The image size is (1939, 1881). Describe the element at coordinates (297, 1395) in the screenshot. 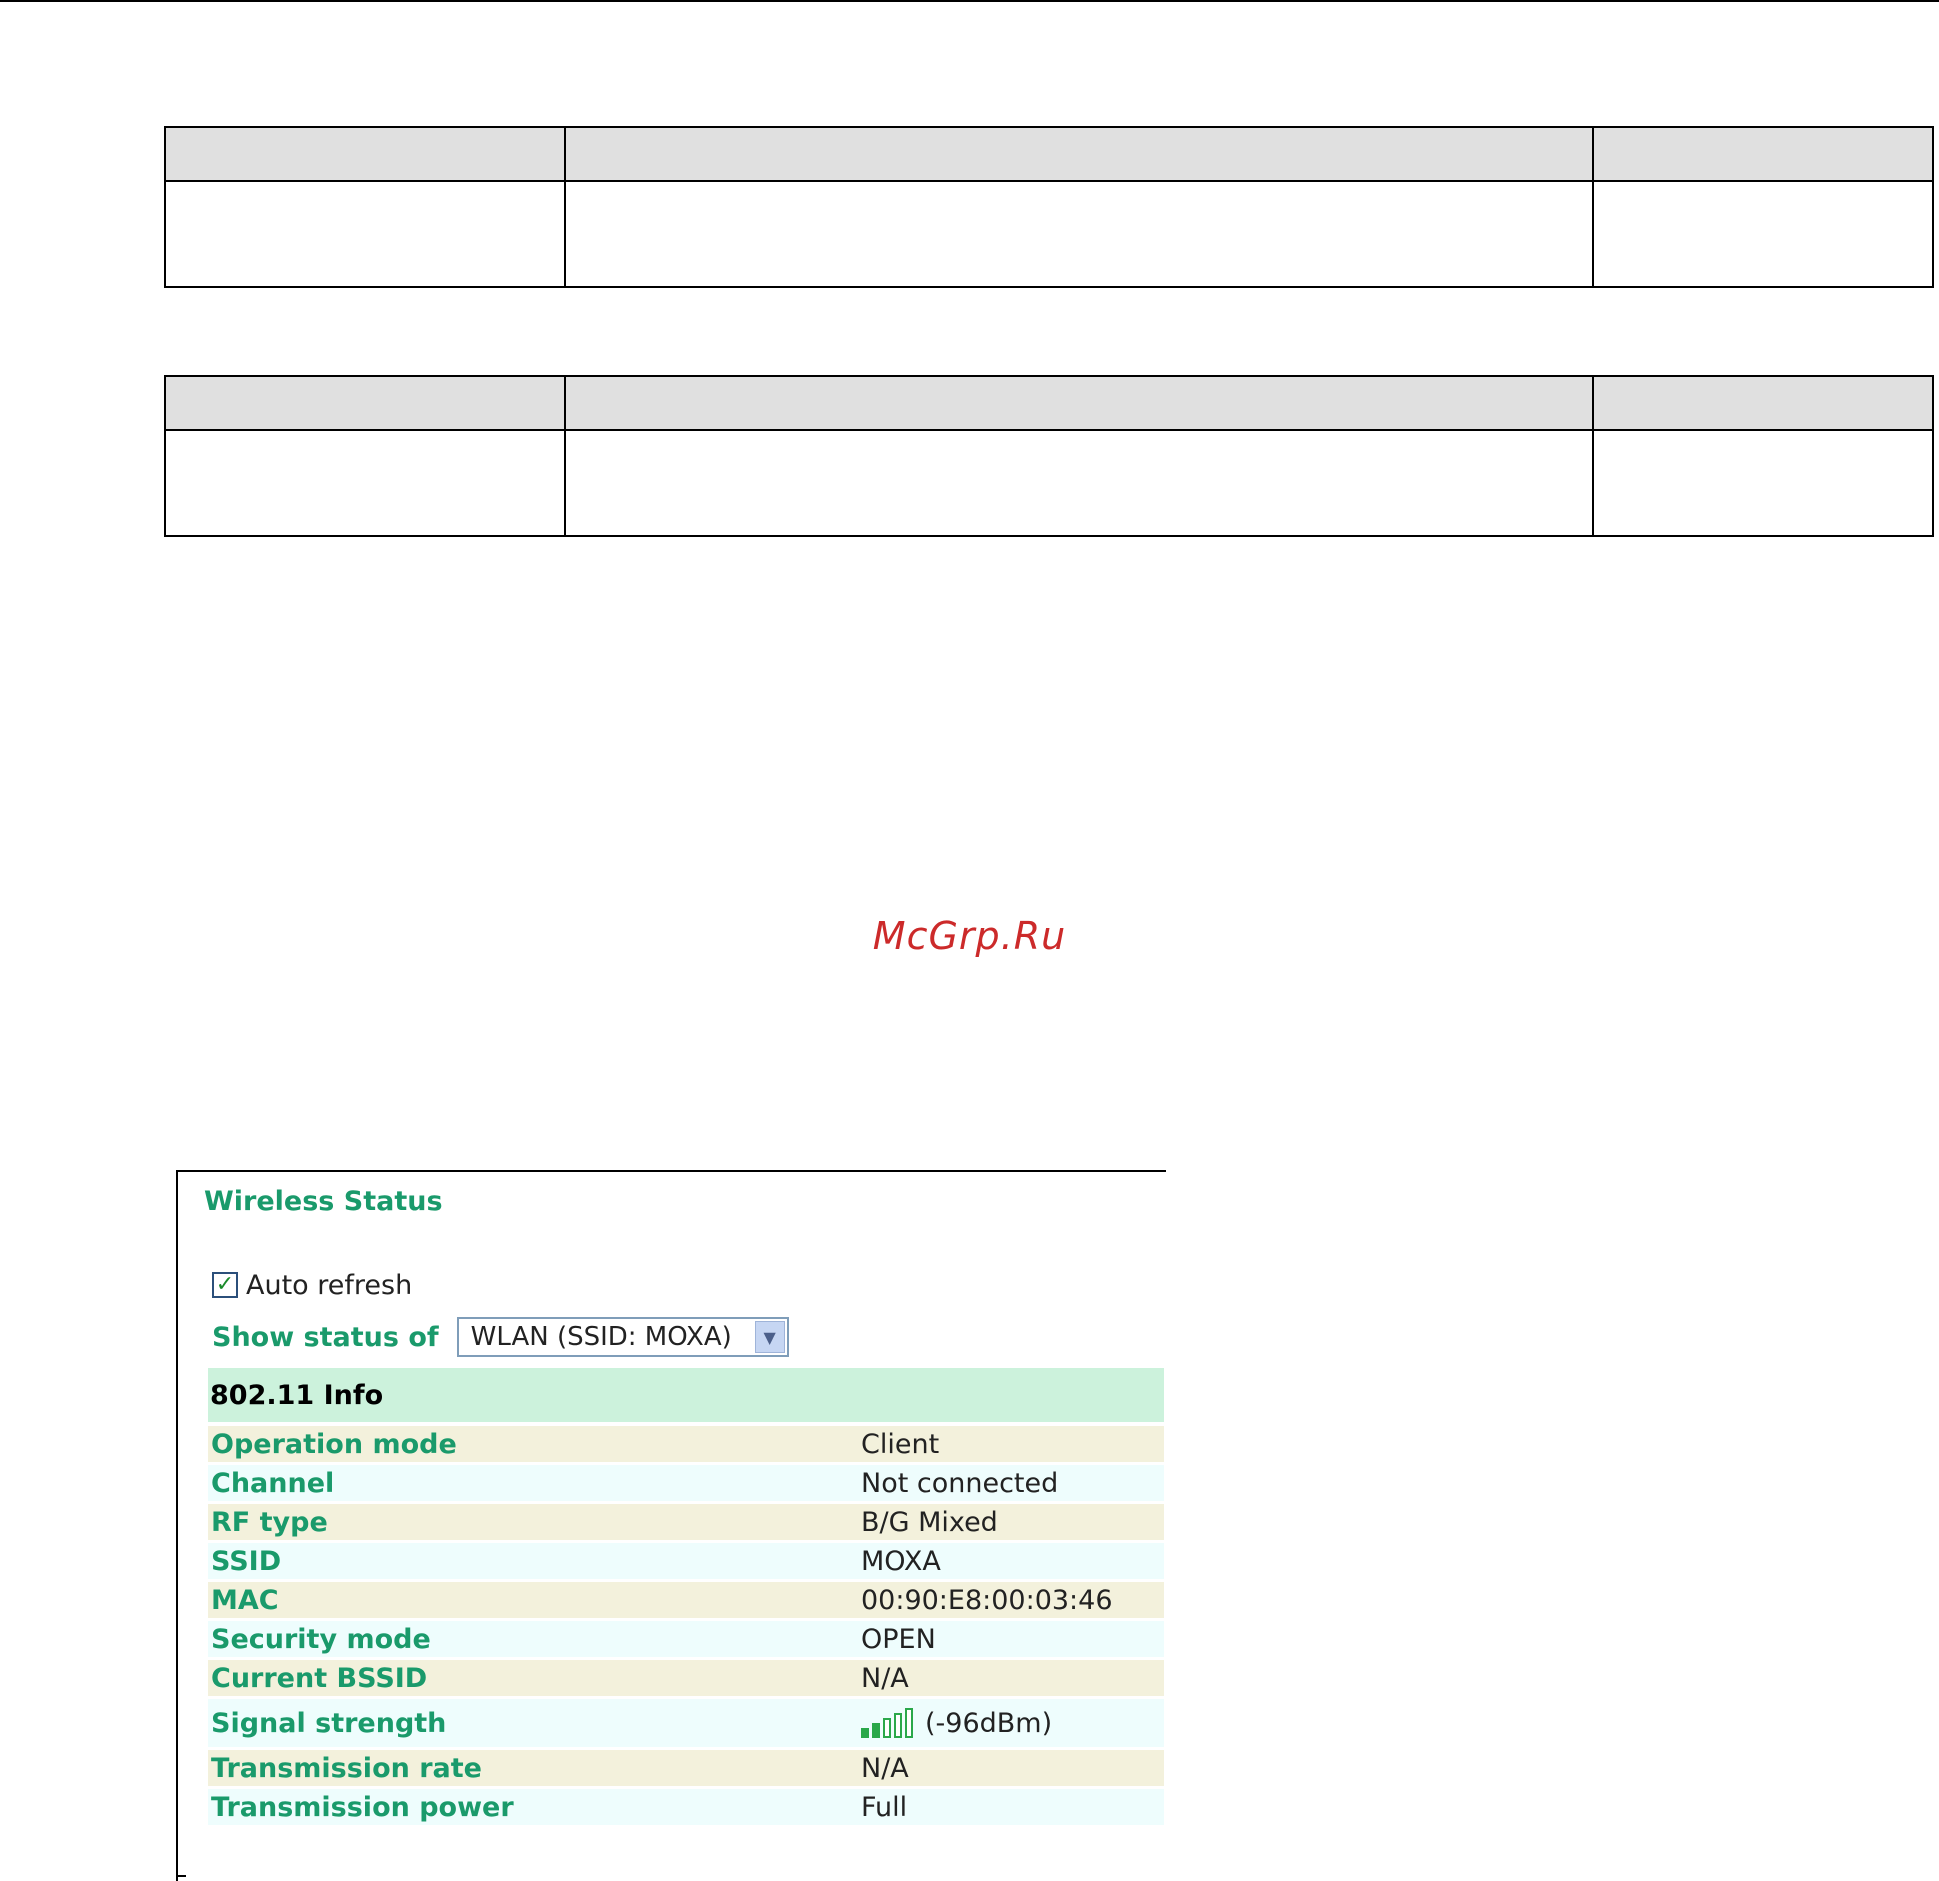

I see `section-title: 802.11 Info` at that location.